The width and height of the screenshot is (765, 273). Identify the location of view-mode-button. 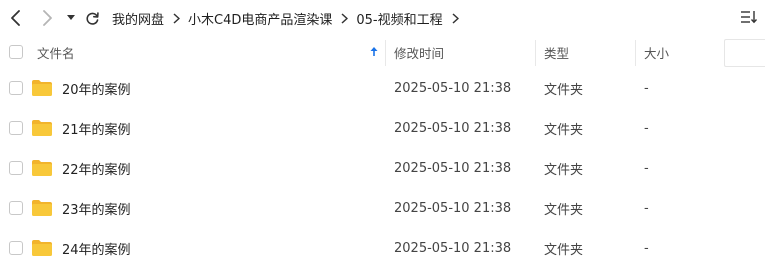
(749, 19).